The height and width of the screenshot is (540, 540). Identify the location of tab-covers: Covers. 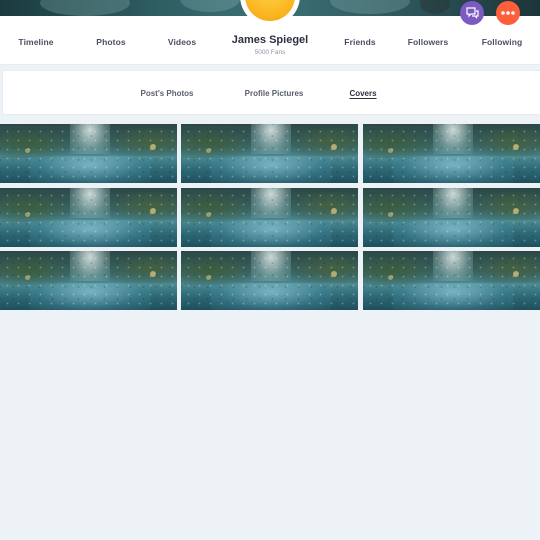
(362, 93).